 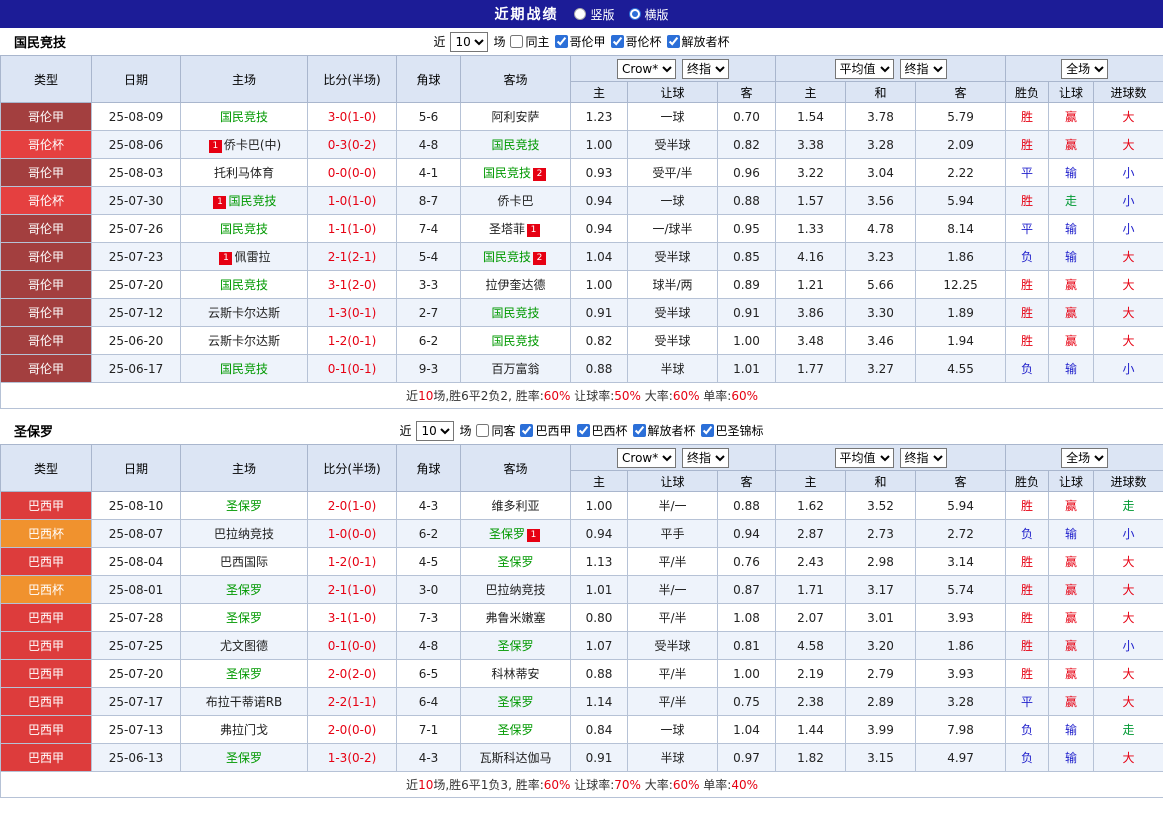 What do you see at coordinates (495, 430) in the screenshot?
I see `filter-checkbox-item: 同客` at bounding box center [495, 430].